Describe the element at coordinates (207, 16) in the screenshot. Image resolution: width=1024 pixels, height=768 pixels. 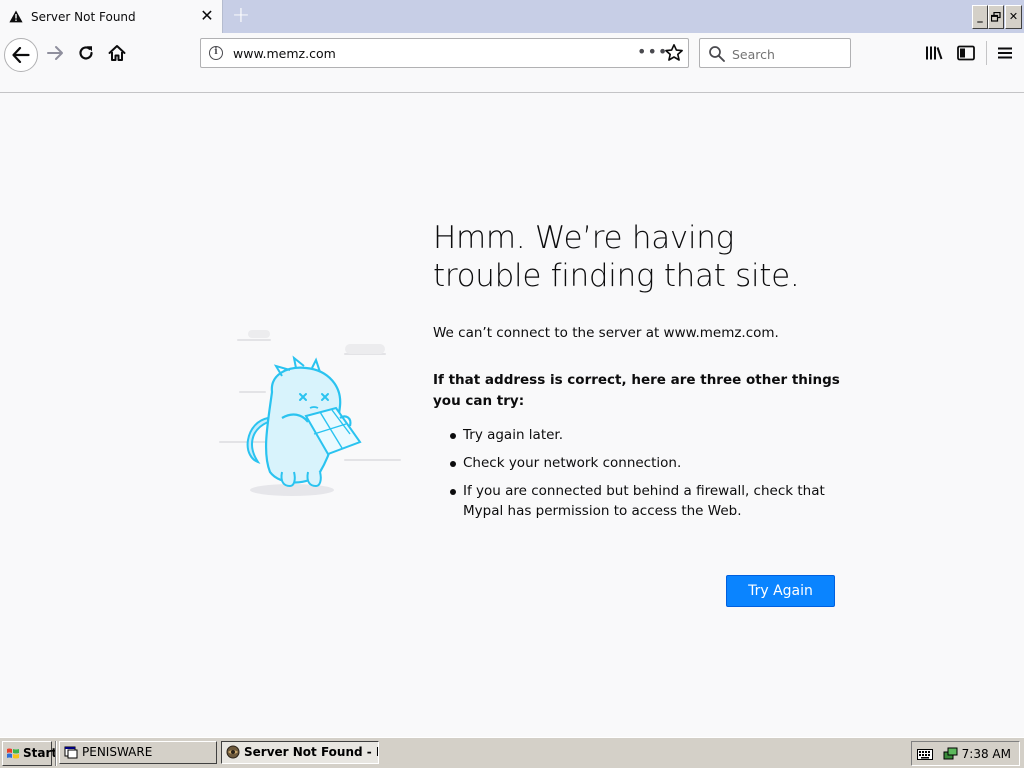
I see `tab-close-icon: ✕` at that location.